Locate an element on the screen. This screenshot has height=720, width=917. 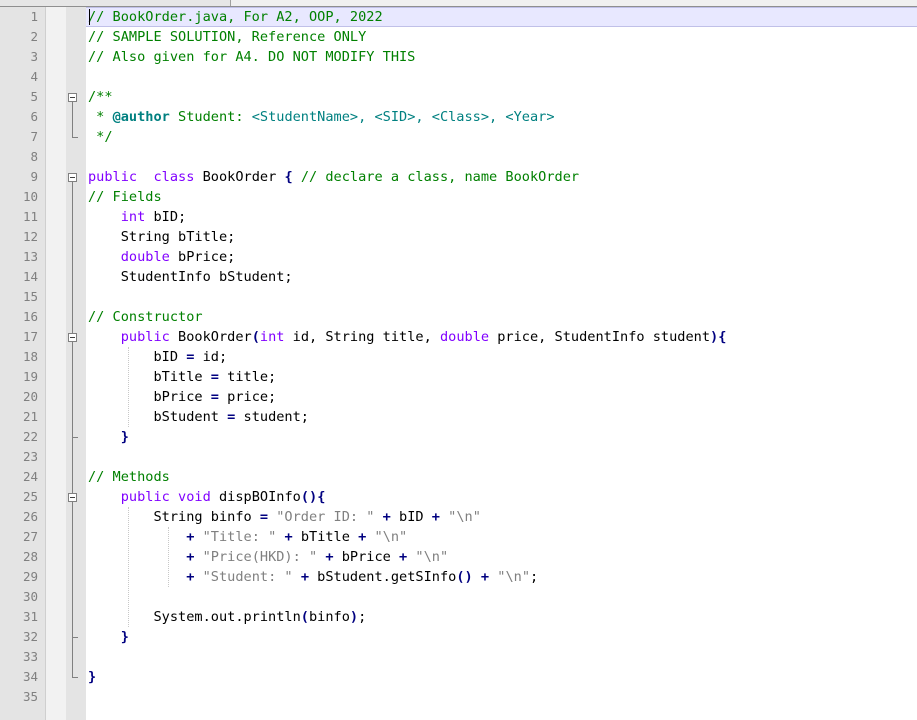
code-line: // Also given for A4. DO NOT MODIFY THIS is located at coordinates (251, 57).